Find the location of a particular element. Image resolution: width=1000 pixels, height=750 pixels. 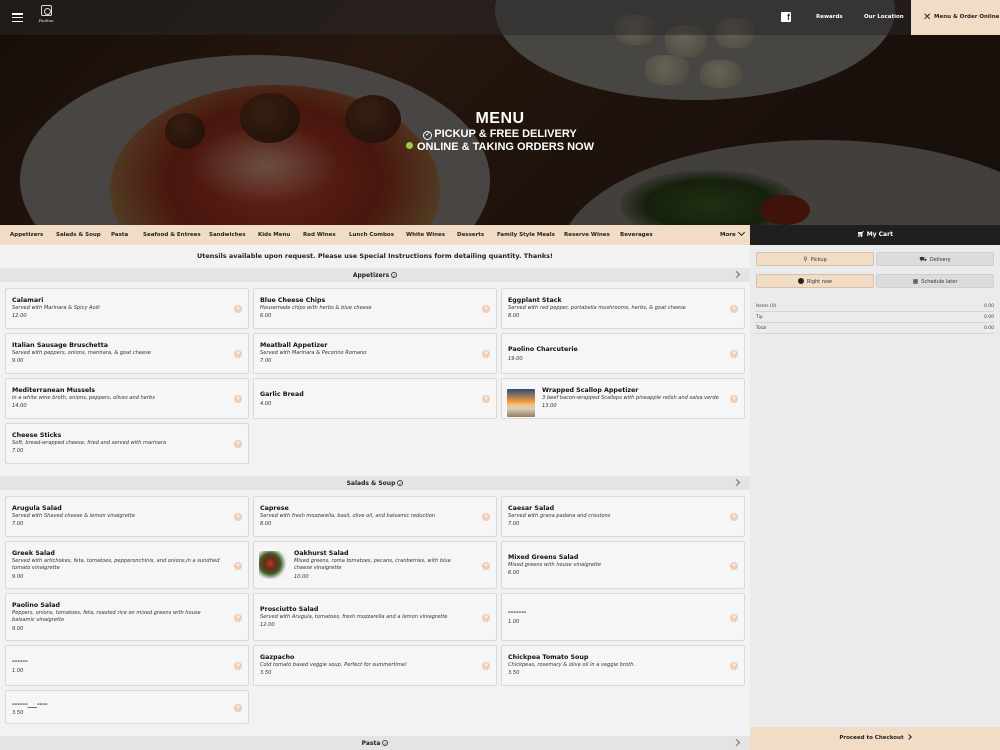

category-tab: Sandwiches is located at coordinates (227, 235).